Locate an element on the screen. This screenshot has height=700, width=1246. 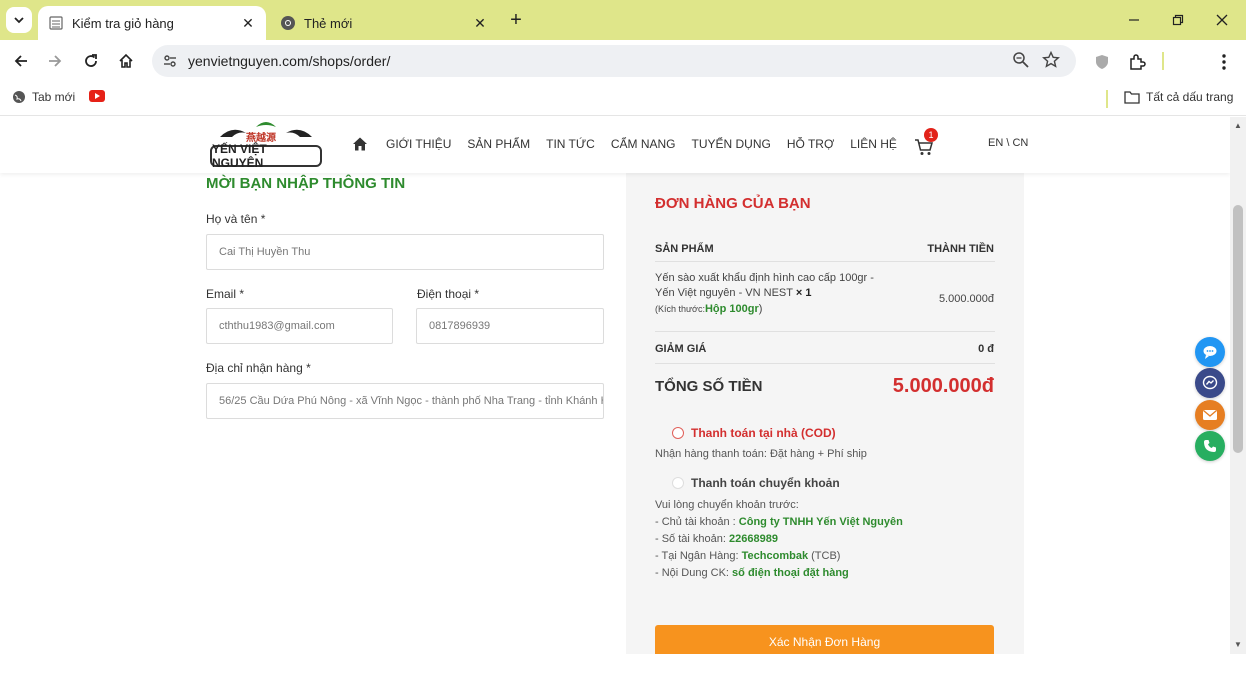
url-text: yenvietnguyen.com/shops/order/ is located at coordinates (289, 61).